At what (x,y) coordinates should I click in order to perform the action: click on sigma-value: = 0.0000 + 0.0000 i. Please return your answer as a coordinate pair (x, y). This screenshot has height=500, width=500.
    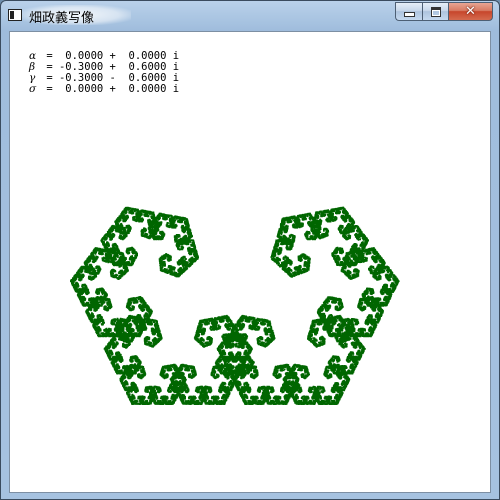
    Looking at the image, I should click on (109, 89).